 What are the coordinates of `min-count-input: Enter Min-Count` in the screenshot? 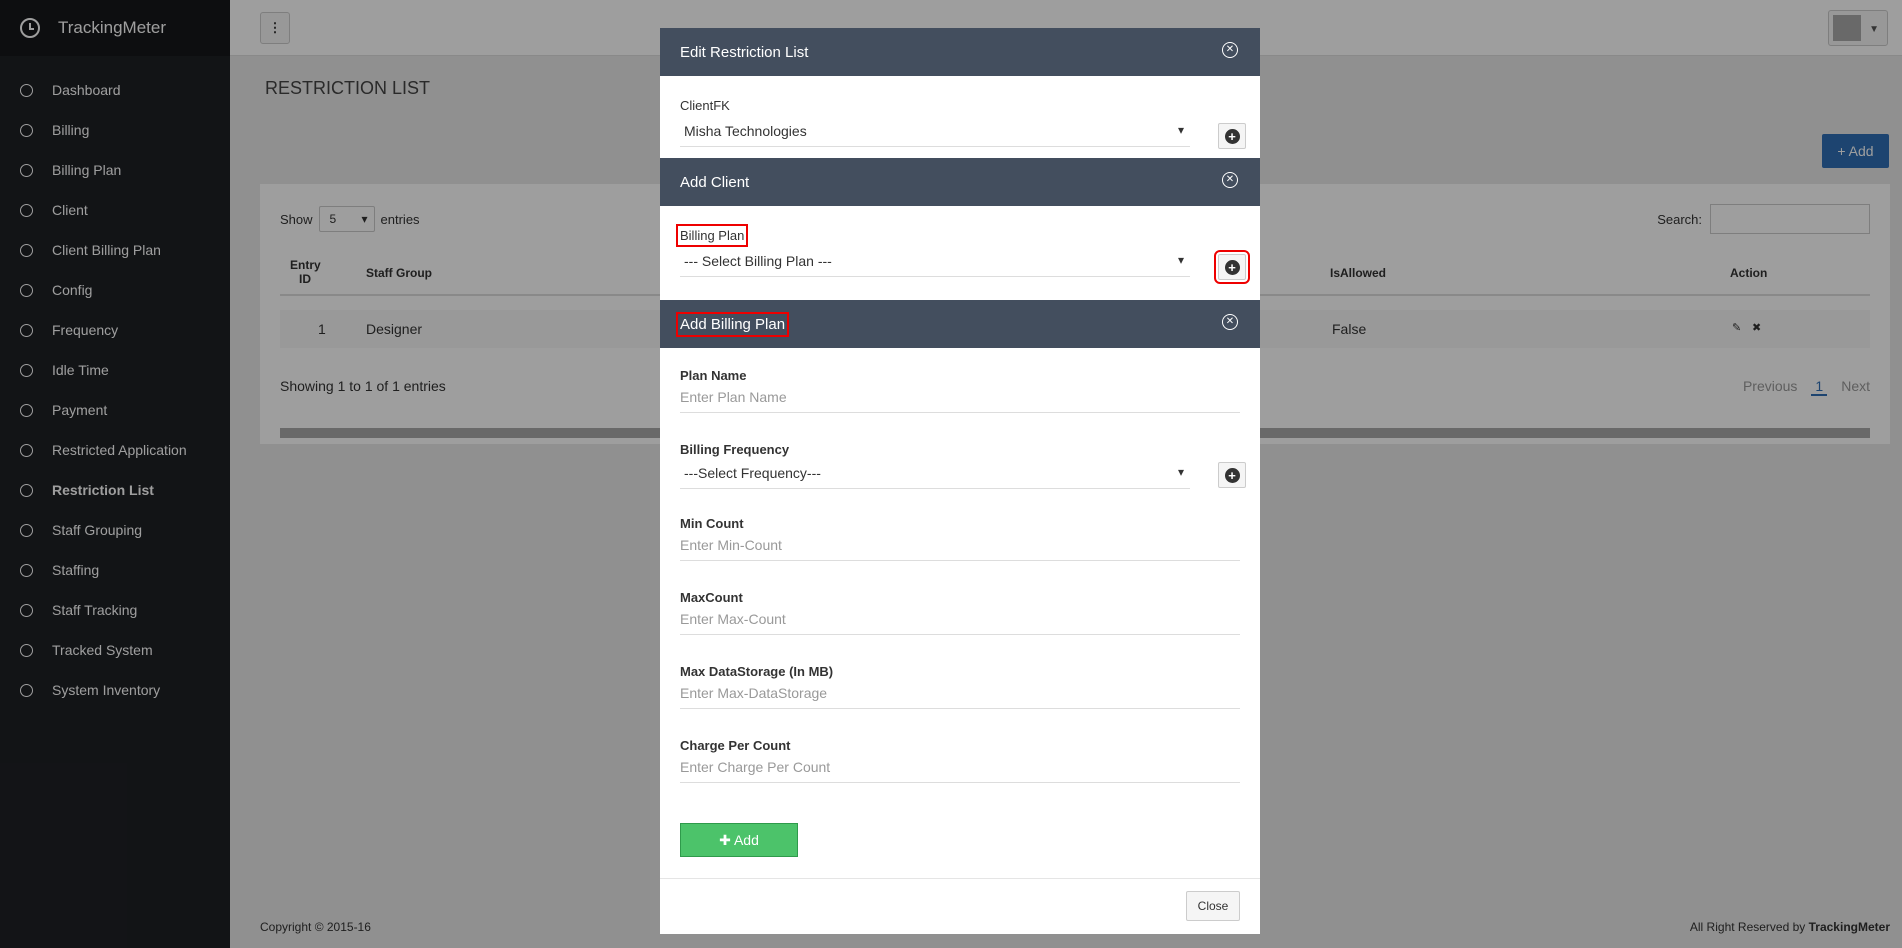 It's located at (960, 546).